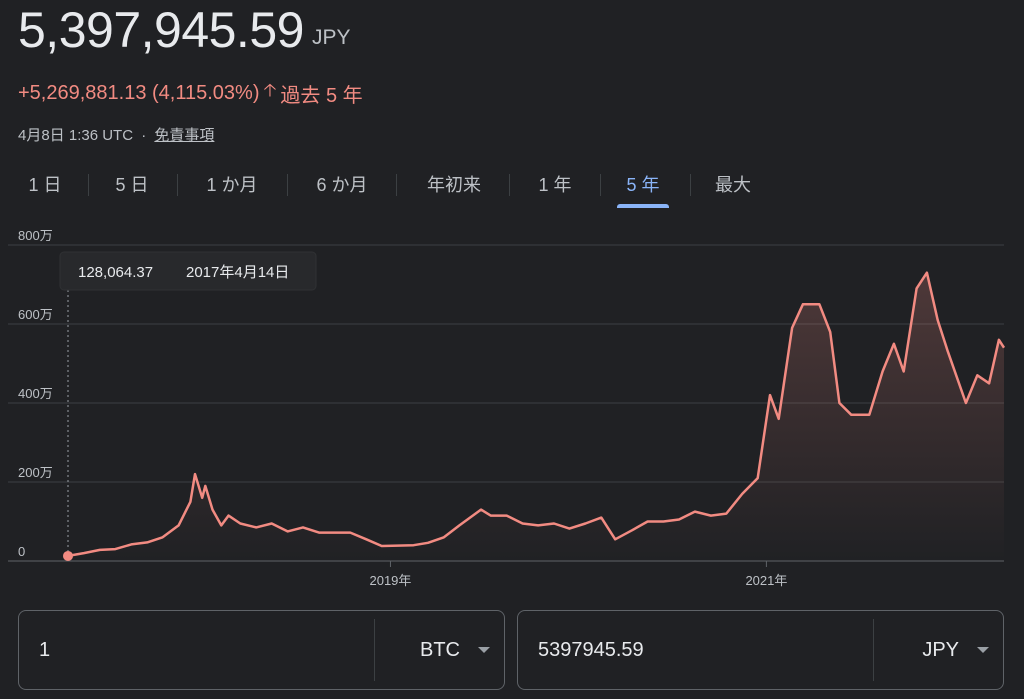 The width and height of the screenshot is (1024, 699). What do you see at coordinates (643, 206) in the screenshot?
I see `active-tab-indicator` at bounding box center [643, 206].